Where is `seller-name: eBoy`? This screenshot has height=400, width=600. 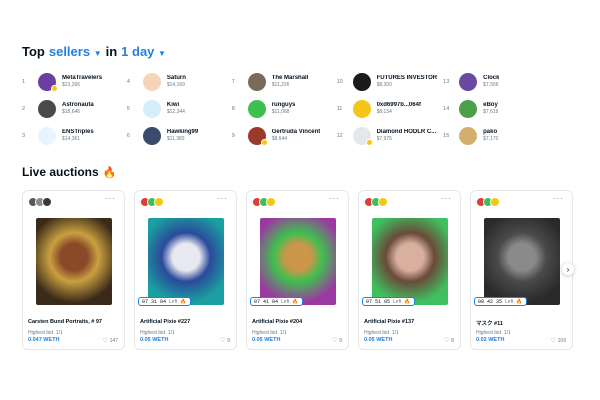 seller-name: eBoy is located at coordinates (490, 106).